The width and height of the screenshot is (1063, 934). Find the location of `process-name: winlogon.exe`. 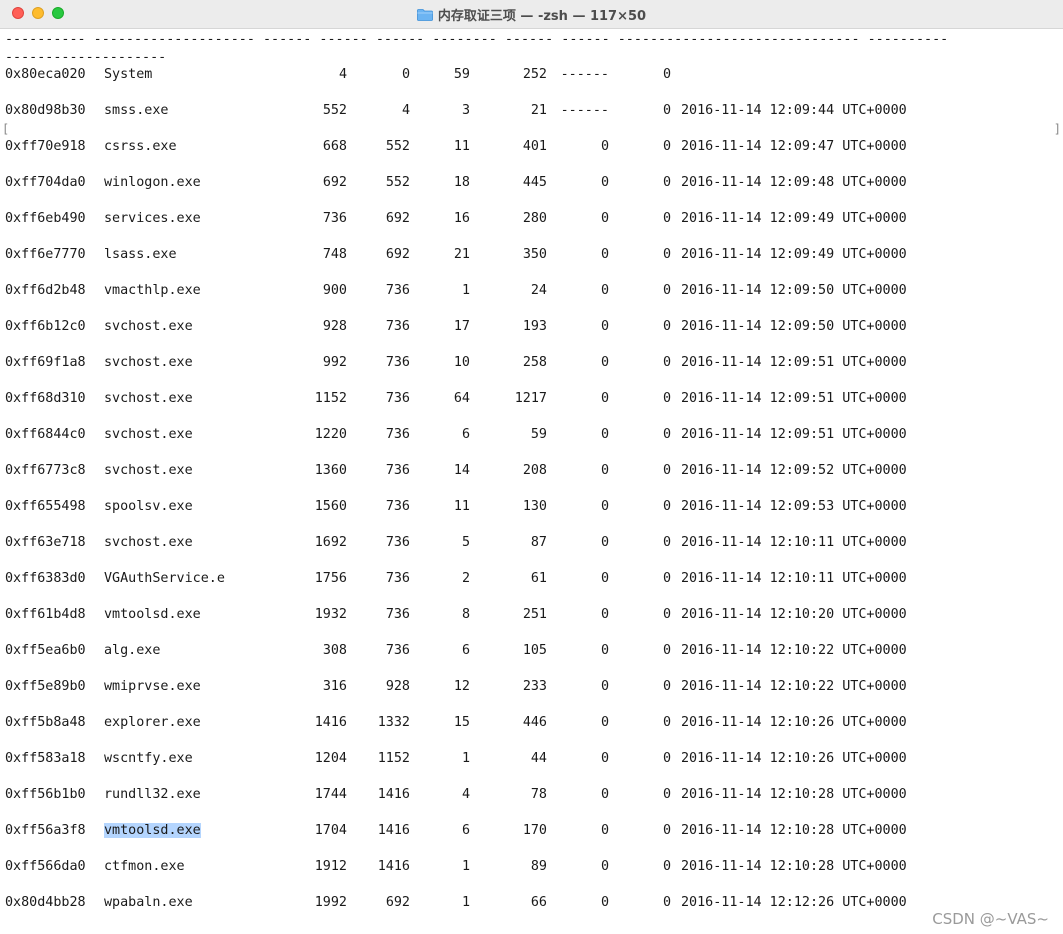

process-name: winlogon.exe is located at coordinates (152, 182).